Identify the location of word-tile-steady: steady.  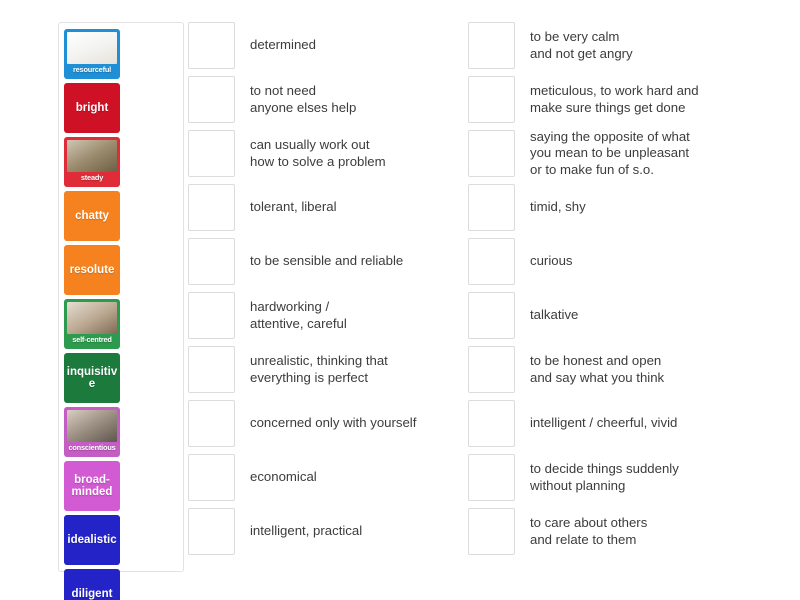
(92, 162).